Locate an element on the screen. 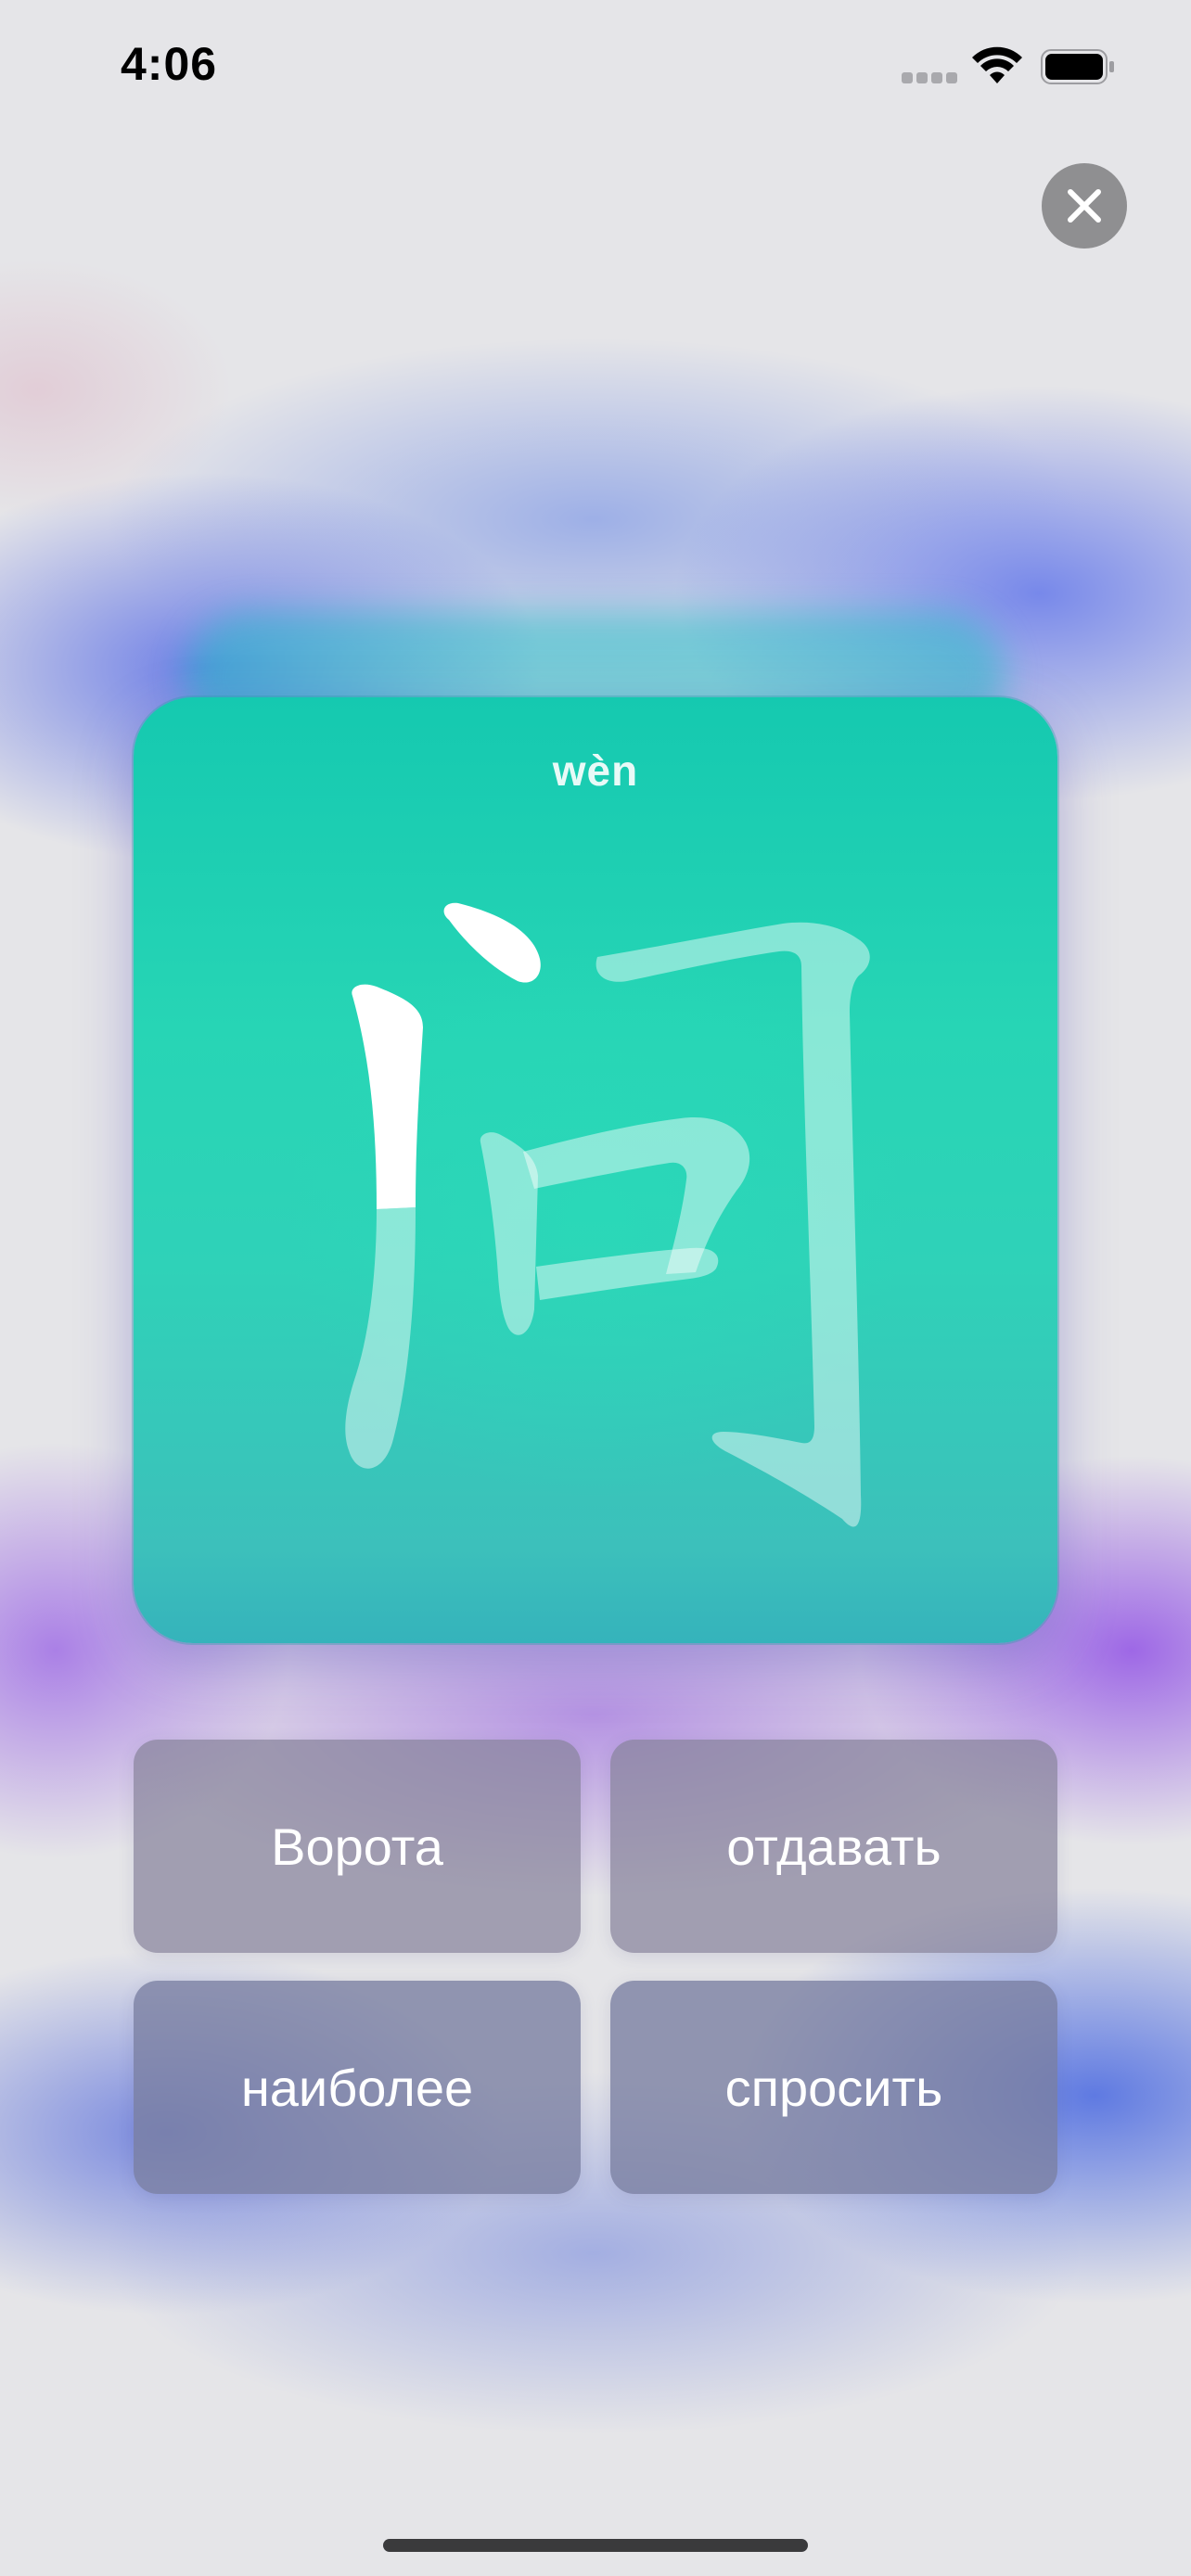 The width and height of the screenshot is (1191, 2576). close-icon is located at coordinates (1084, 206).